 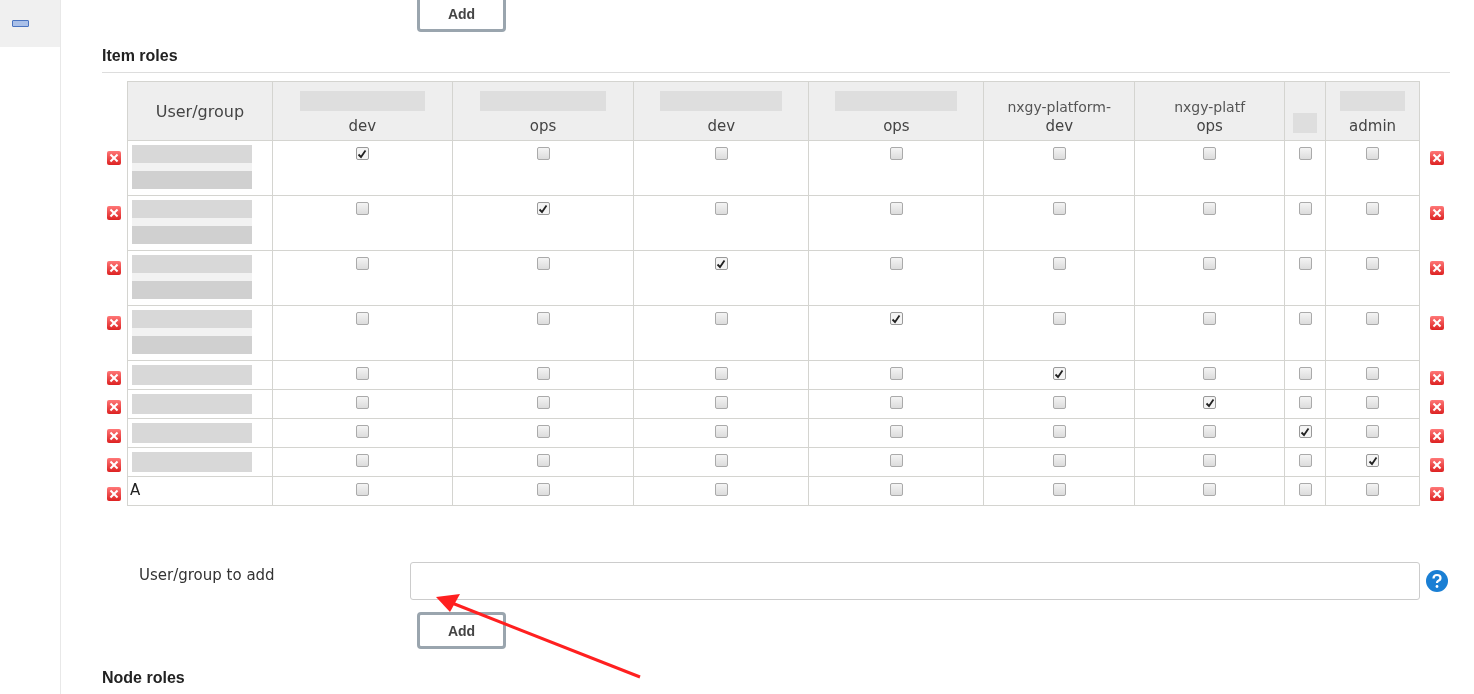 I want to click on help-icon, so click(x=1437, y=581).